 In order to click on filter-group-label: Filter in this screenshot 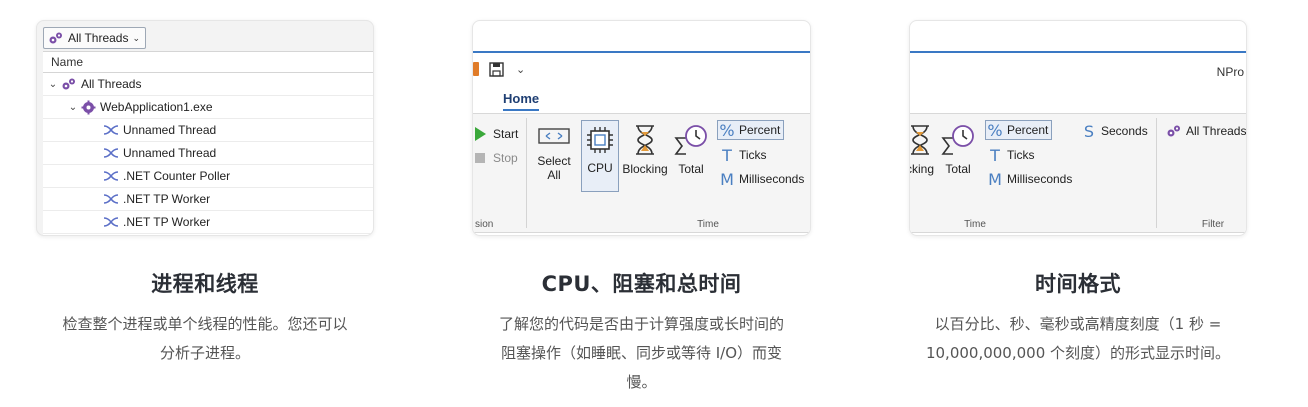, I will do `click(1213, 224)`.